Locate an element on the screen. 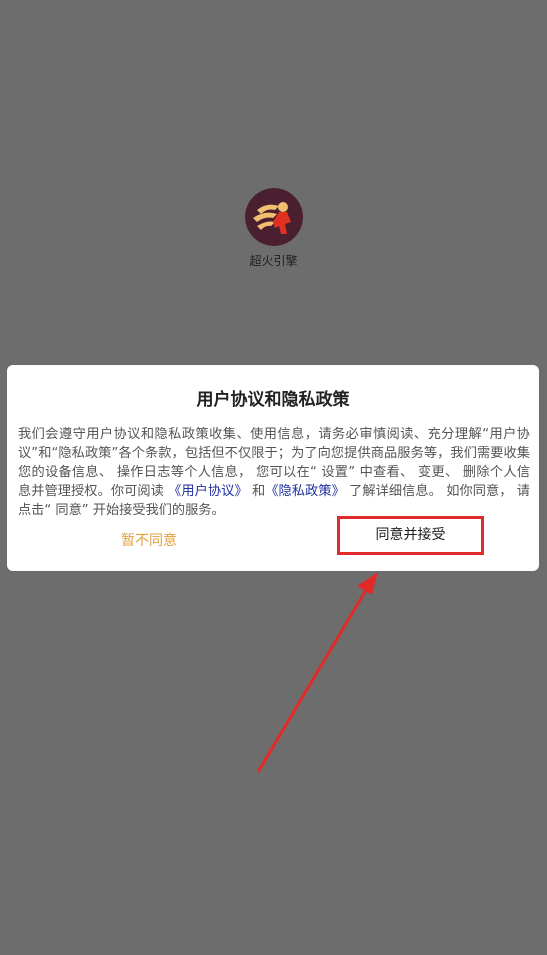 This screenshot has height=955, width=547. privacy-policy-link: 《隐私政策》 is located at coordinates (305, 491).